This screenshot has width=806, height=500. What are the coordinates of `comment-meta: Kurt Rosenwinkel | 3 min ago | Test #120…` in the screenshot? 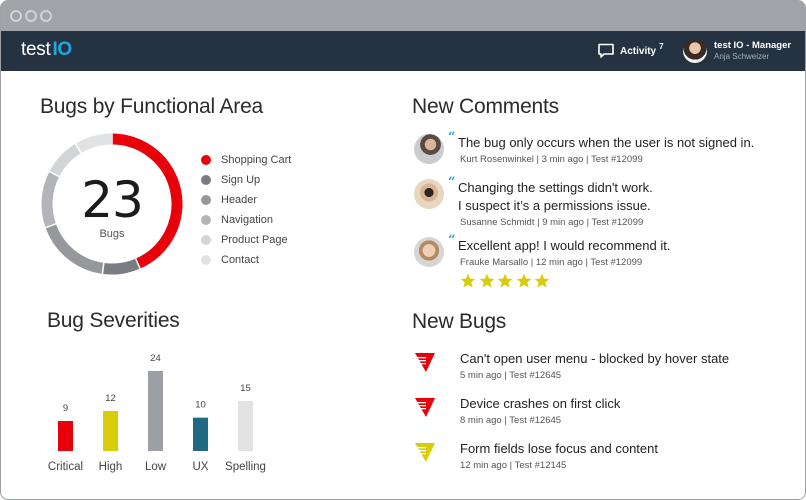 It's located at (551, 159).